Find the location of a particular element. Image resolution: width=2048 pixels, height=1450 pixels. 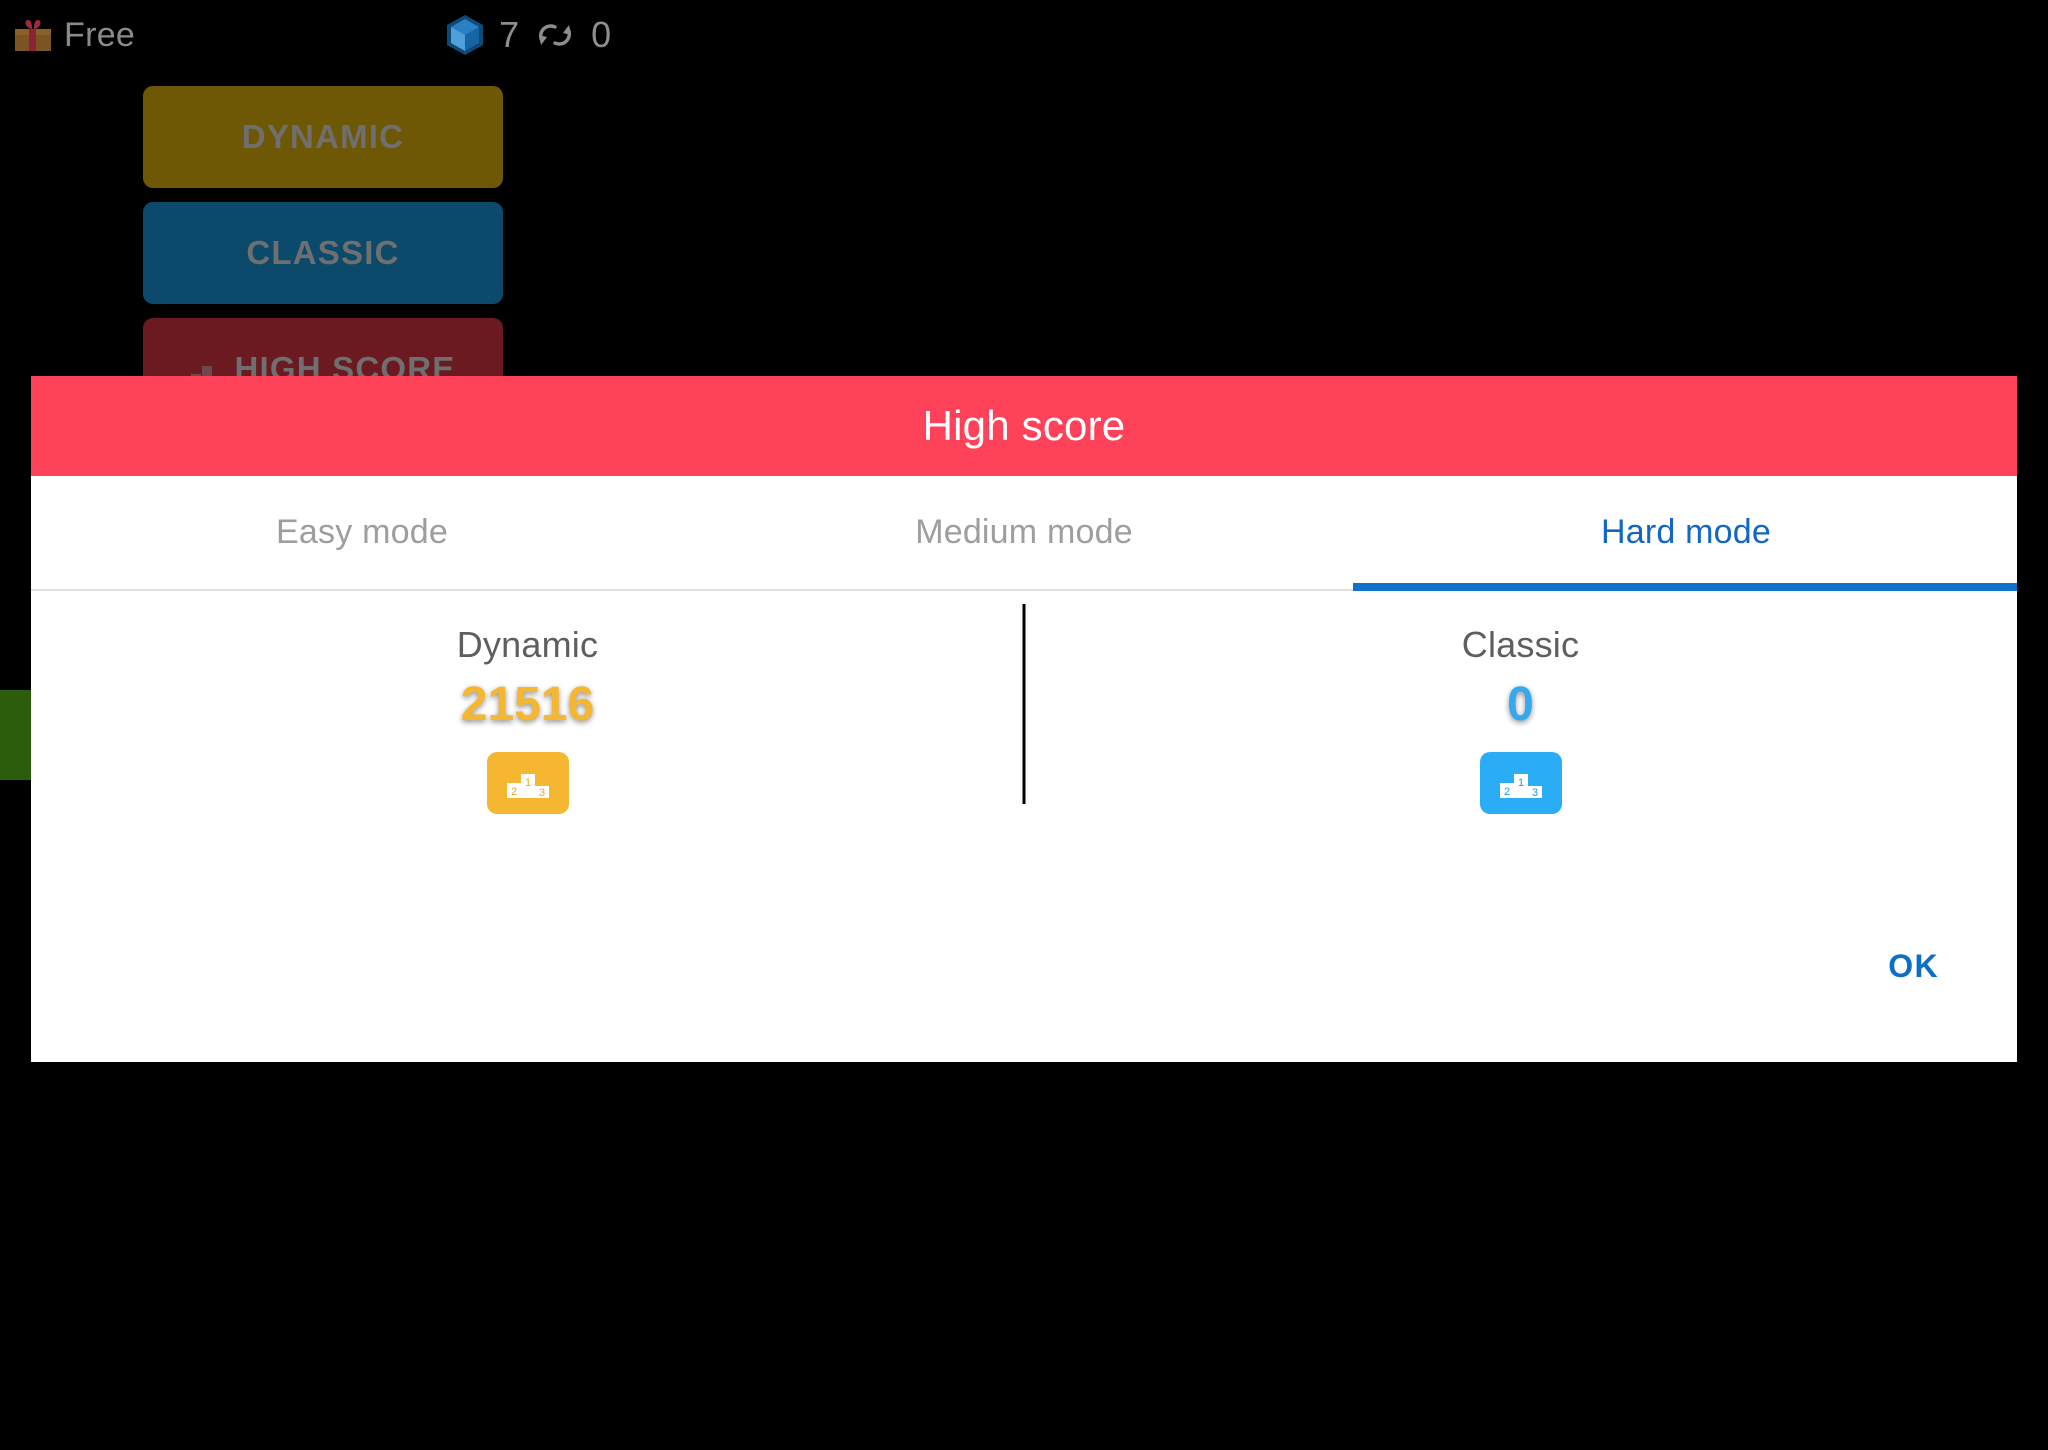

column-divider is located at coordinates (1024, 704).